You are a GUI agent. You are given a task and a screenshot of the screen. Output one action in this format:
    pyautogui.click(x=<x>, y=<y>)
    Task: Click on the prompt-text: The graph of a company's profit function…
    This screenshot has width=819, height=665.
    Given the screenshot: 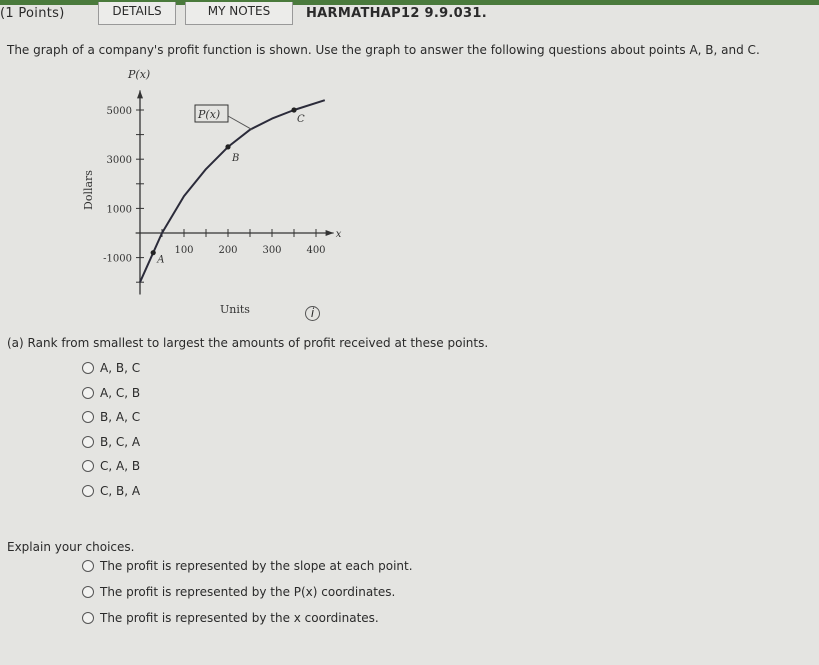 What is the action you would take?
    pyautogui.click(x=383, y=50)
    